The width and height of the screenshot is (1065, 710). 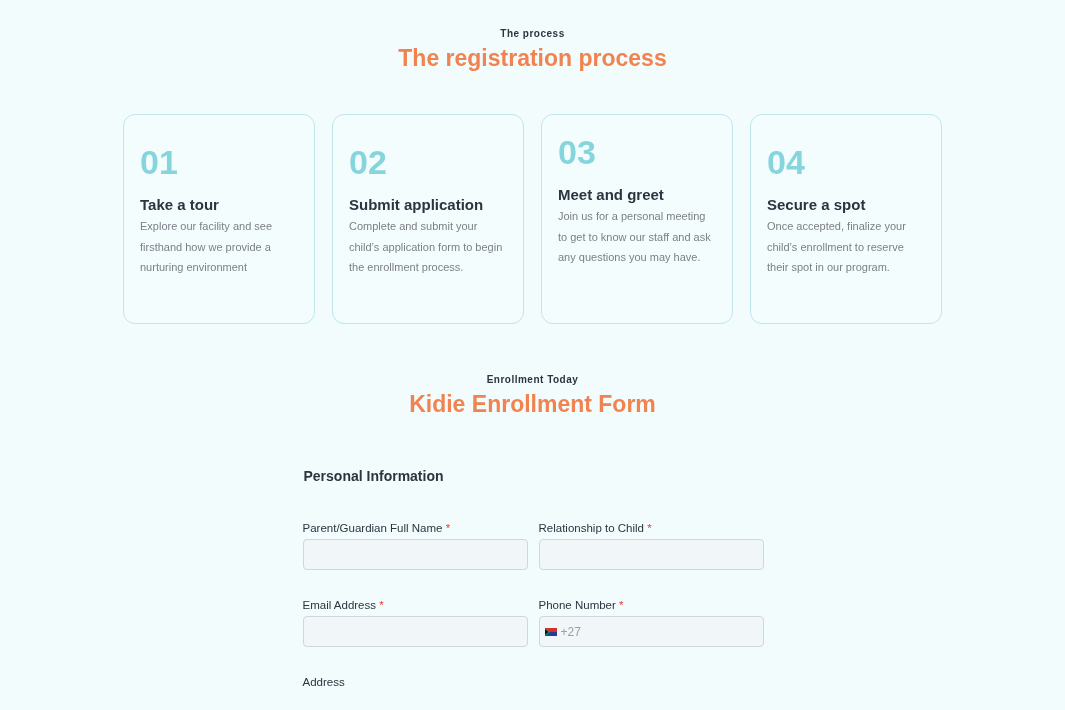 What do you see at coordinates (581, 605) in the screenshot?
I see `field-label: Phone Number *` at bounding box center [581, 605].